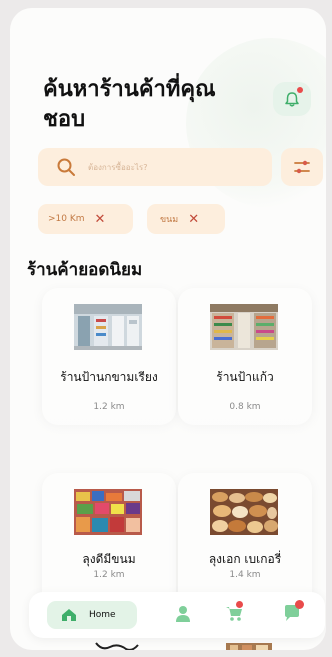  Describe the element at coordinates (186, 219) in the screenshot. I see `filter-chip-category: ขนม ✕` at that location.